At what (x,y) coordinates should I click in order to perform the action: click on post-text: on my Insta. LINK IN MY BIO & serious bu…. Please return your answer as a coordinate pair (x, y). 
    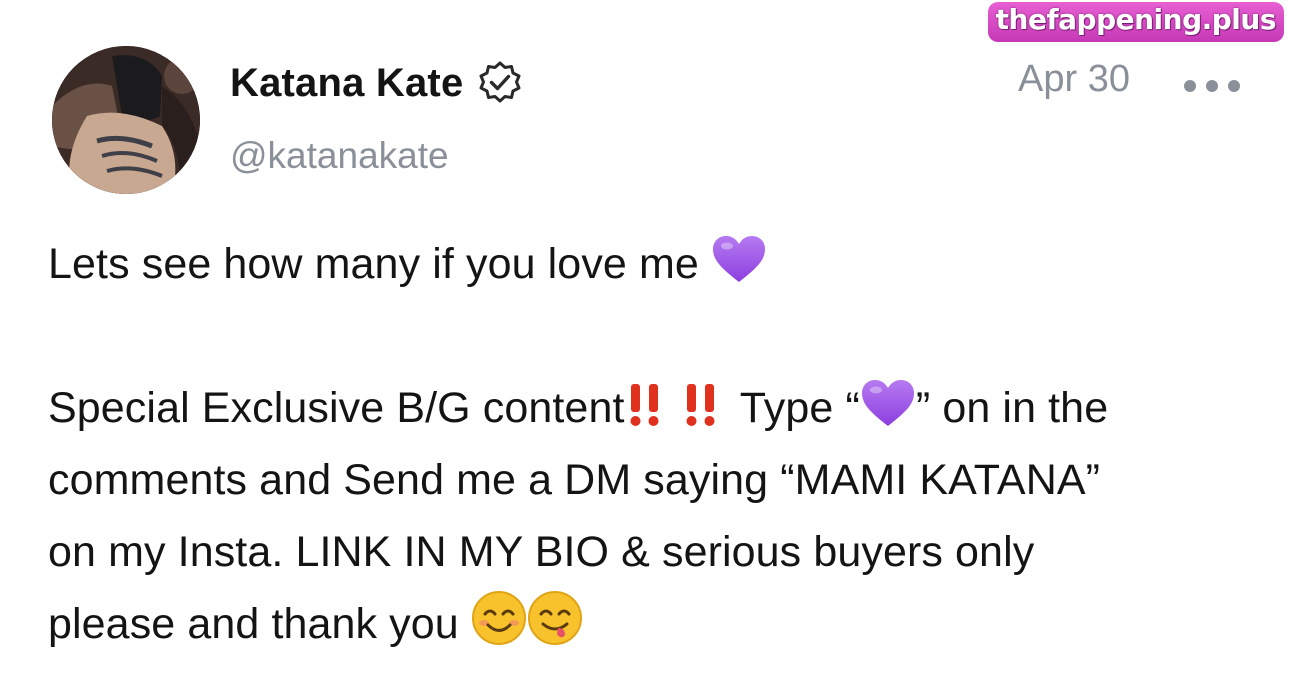
    Looking at the image, I should click on (541, 552).